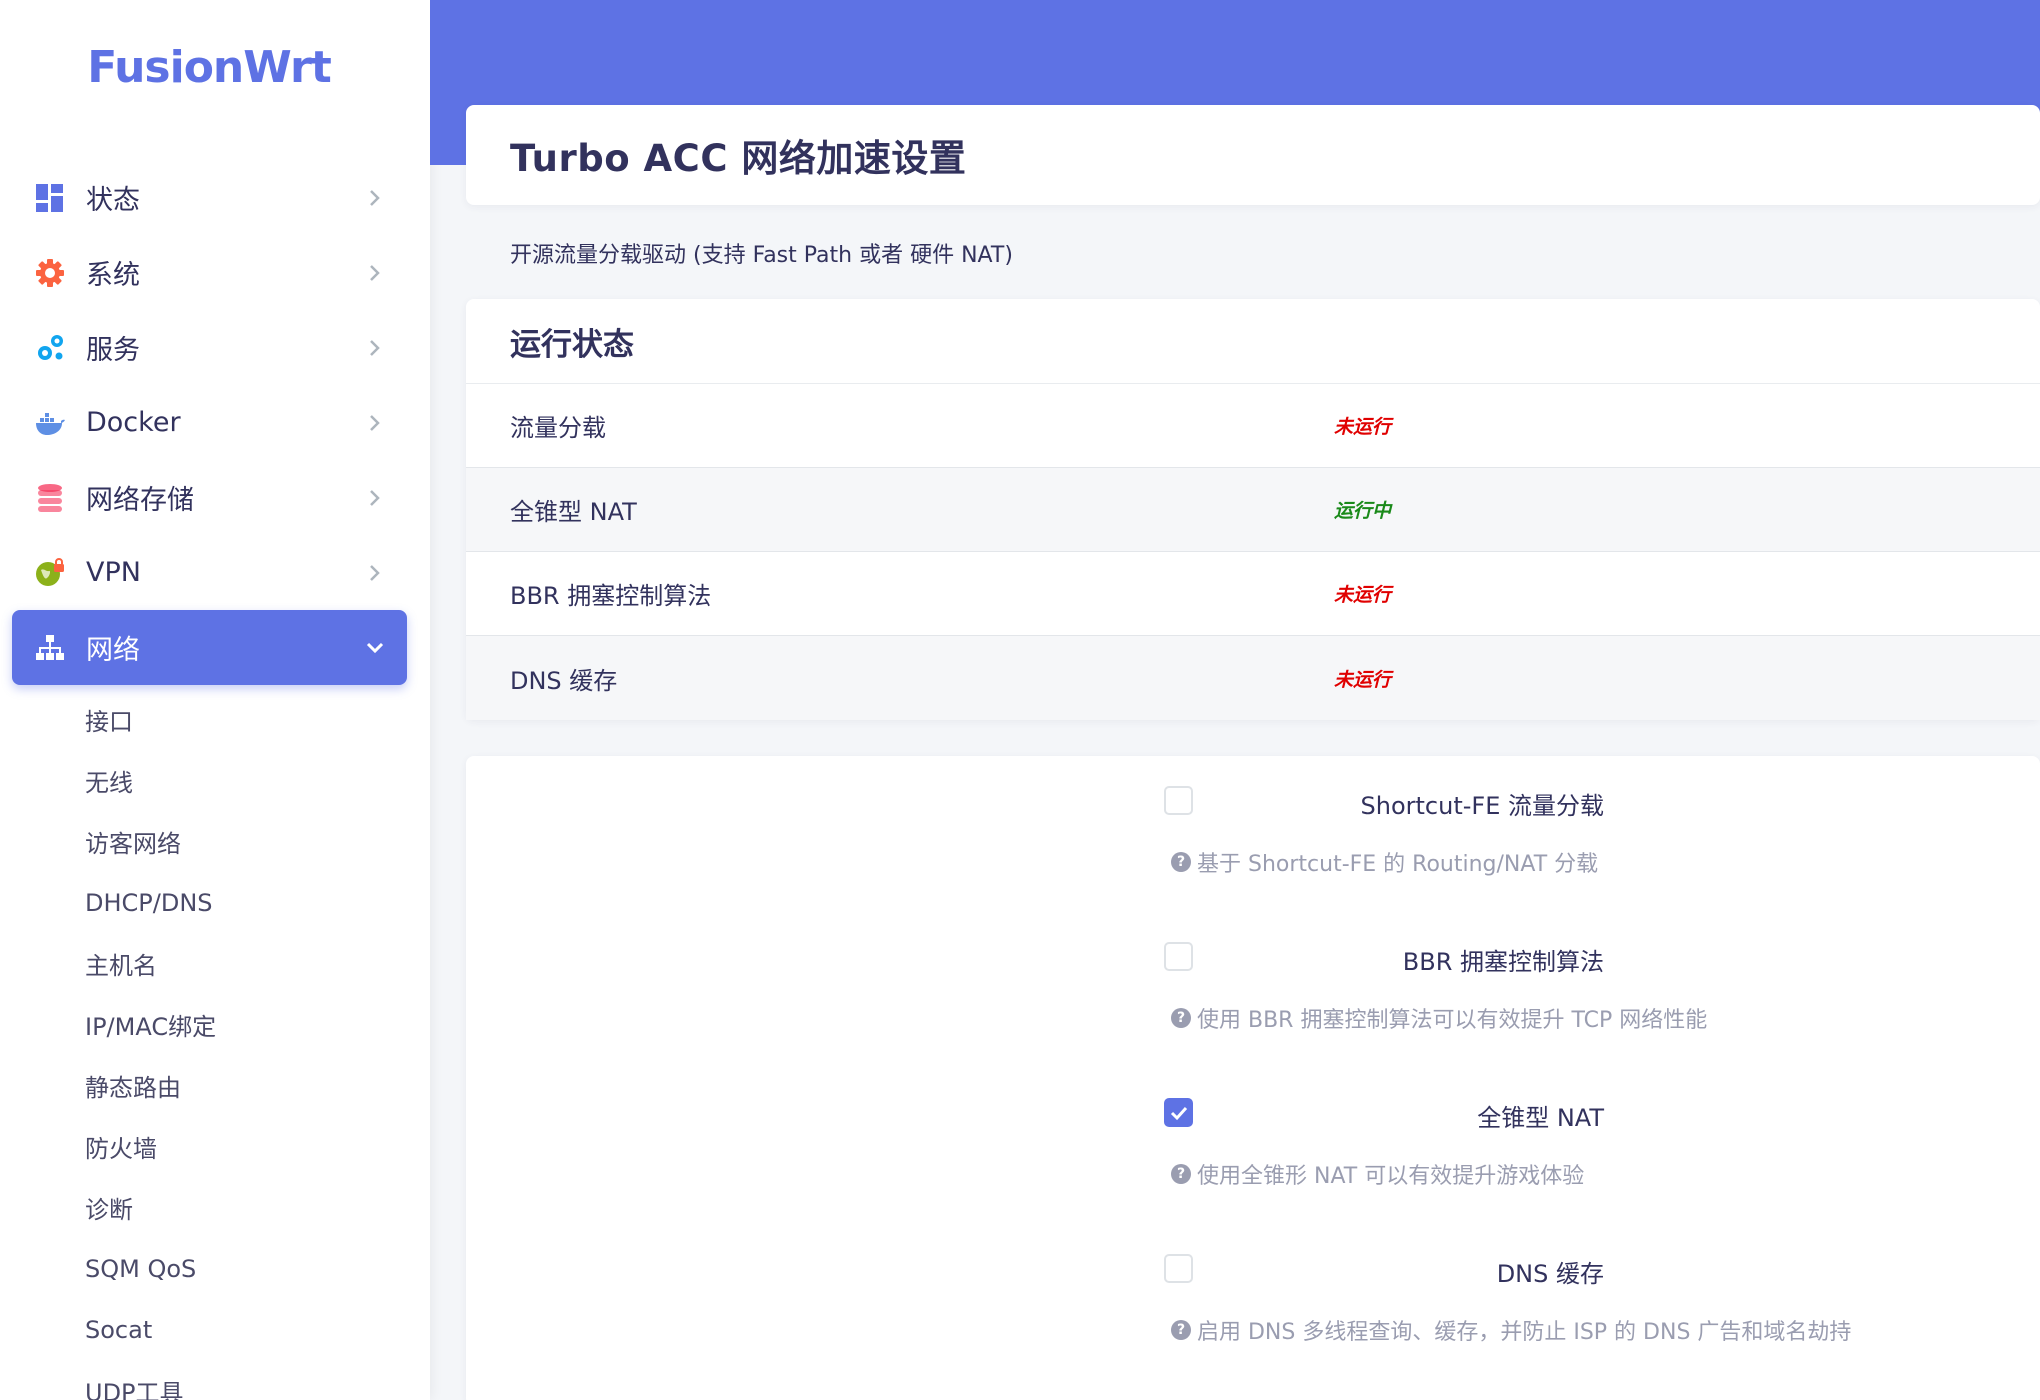 Image resolution: width=2040 pixels, height=1400 pixels. Describe the element at coordinates (564, 680) in the screenshot. I see `status-name: DNS 缓存` at that location.